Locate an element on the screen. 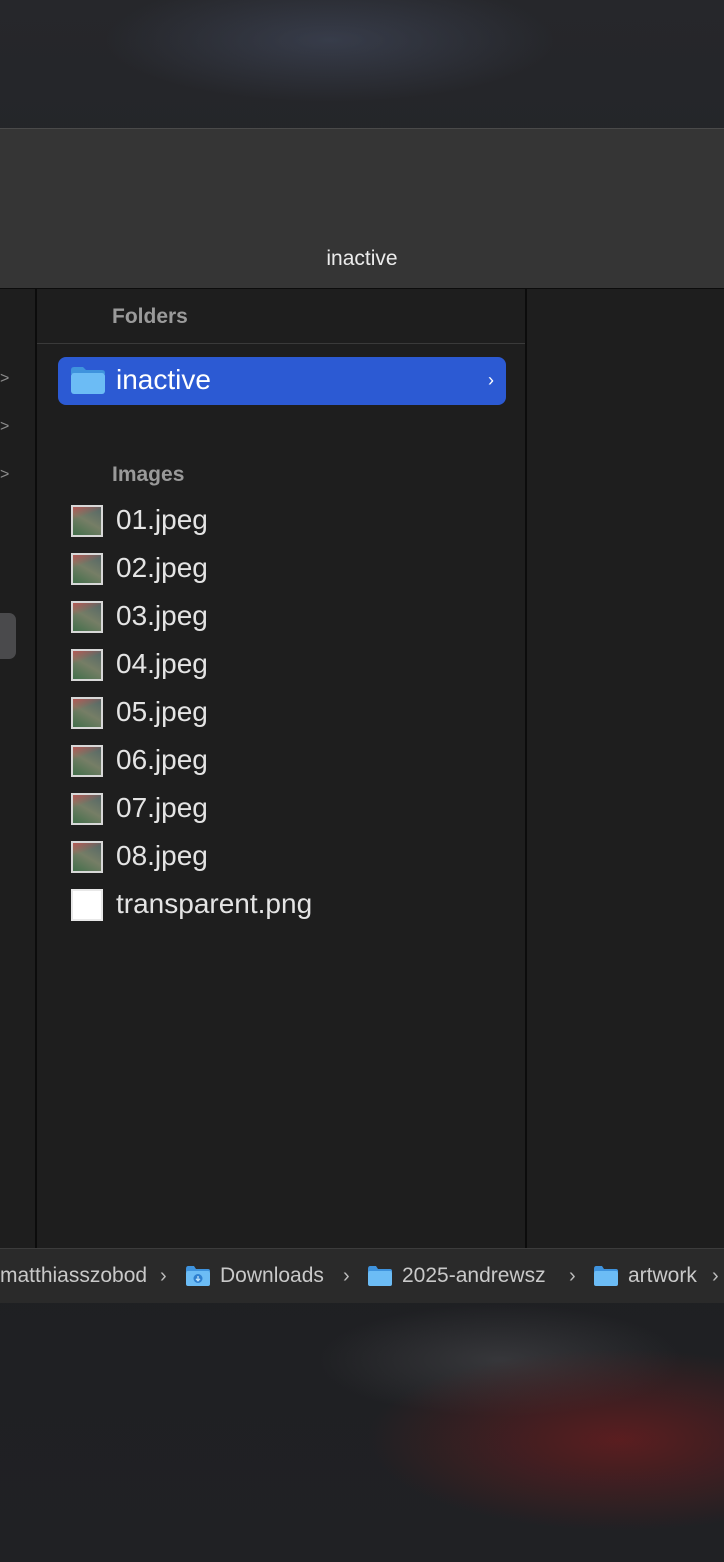 This screenshot has width=724, height=1562. file-name: transparent.png is located at coordinates (214, 903).